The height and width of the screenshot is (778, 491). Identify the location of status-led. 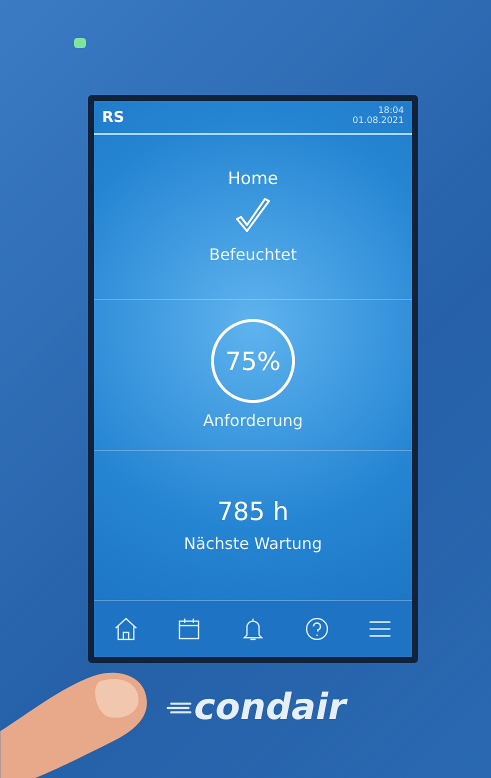
(80, 43).